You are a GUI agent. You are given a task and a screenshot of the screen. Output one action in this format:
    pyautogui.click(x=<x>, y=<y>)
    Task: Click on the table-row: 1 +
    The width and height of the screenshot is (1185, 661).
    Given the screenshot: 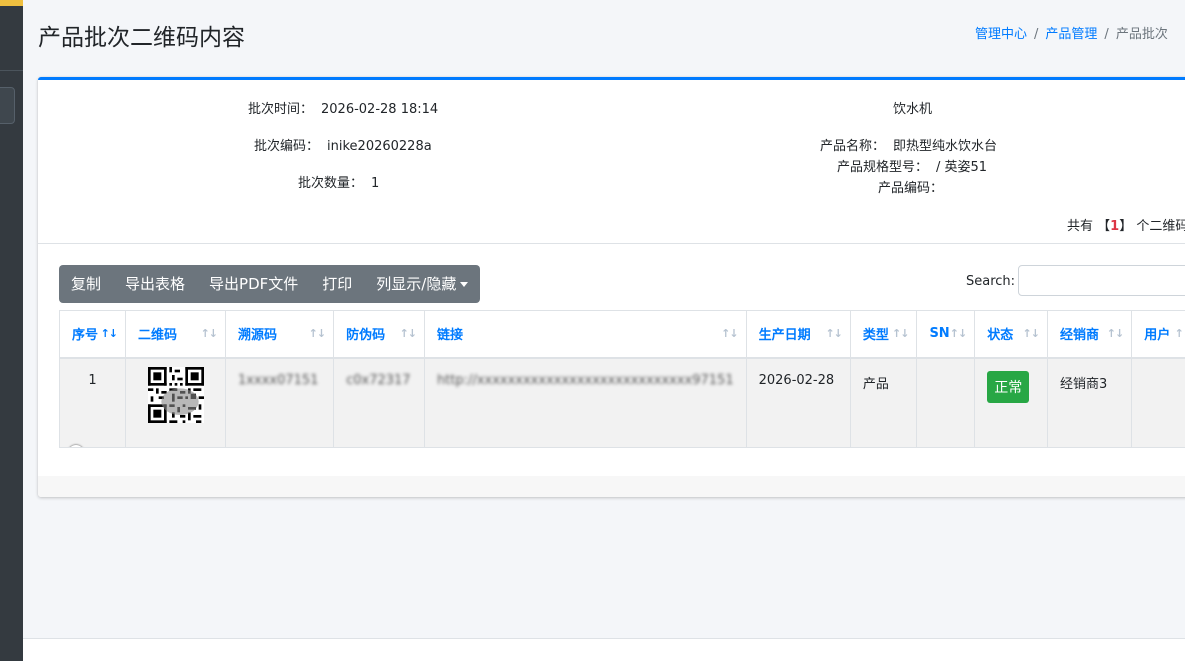 What is the action you would take?
    pyautogui.click(x=622, y=402)
    